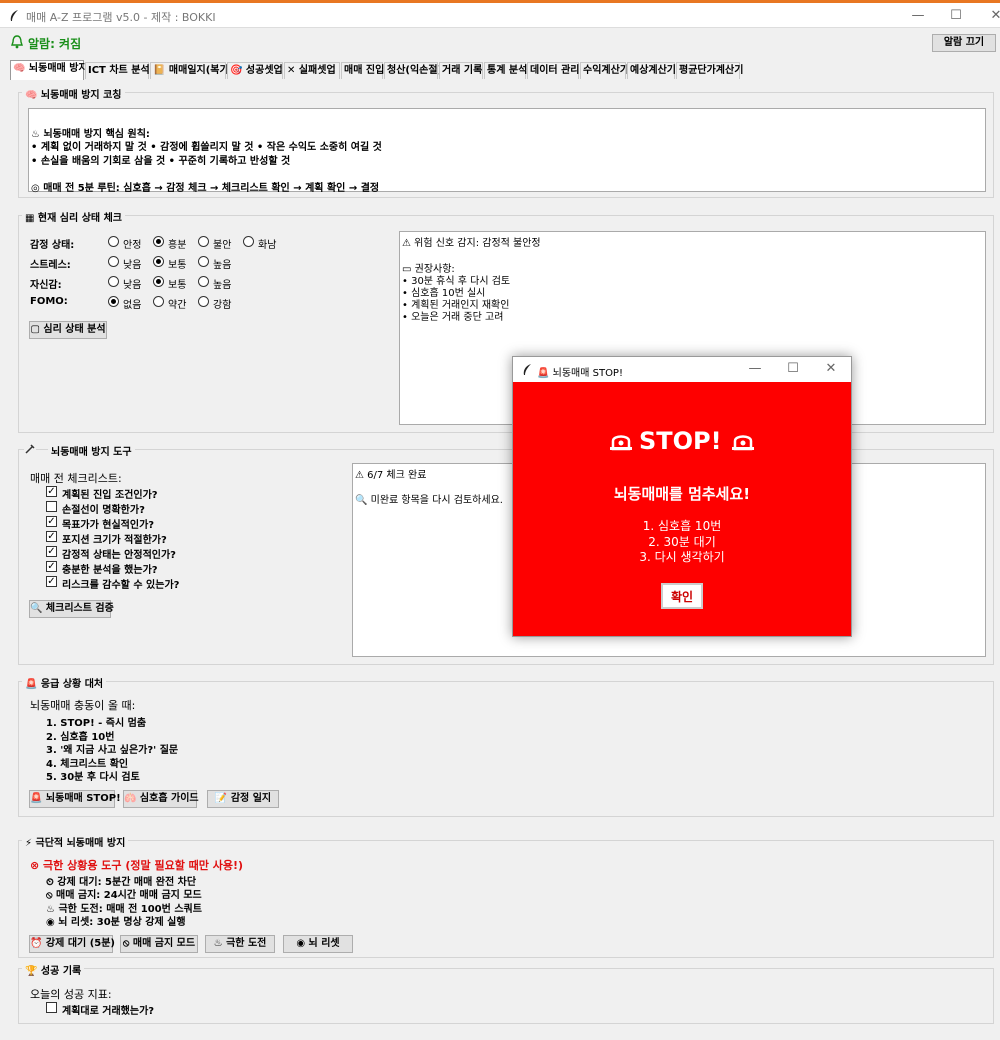  I want to click on tab-trade-record: 거래 기록, so click(461, 70).